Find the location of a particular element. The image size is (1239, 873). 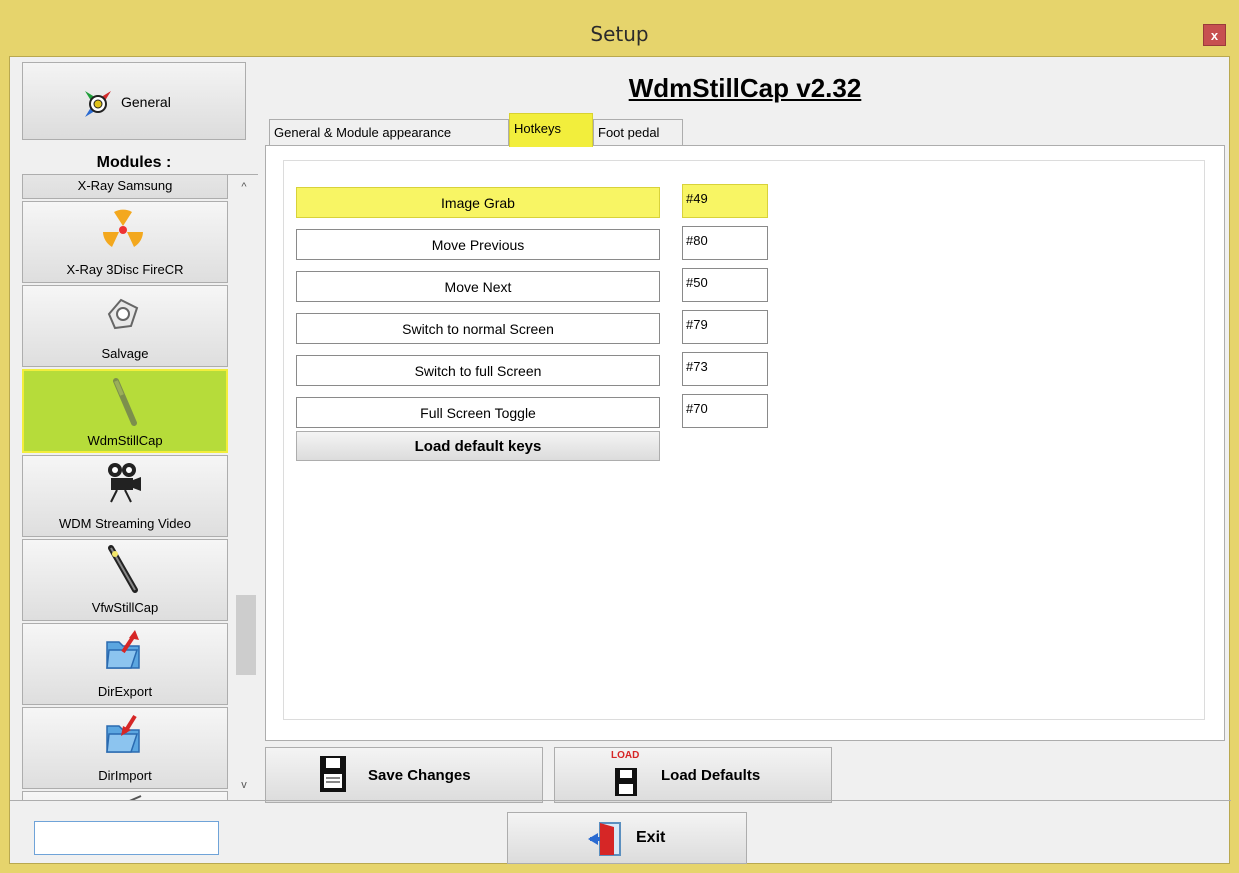

general-button-label: General is located at coordinates (146, 102).